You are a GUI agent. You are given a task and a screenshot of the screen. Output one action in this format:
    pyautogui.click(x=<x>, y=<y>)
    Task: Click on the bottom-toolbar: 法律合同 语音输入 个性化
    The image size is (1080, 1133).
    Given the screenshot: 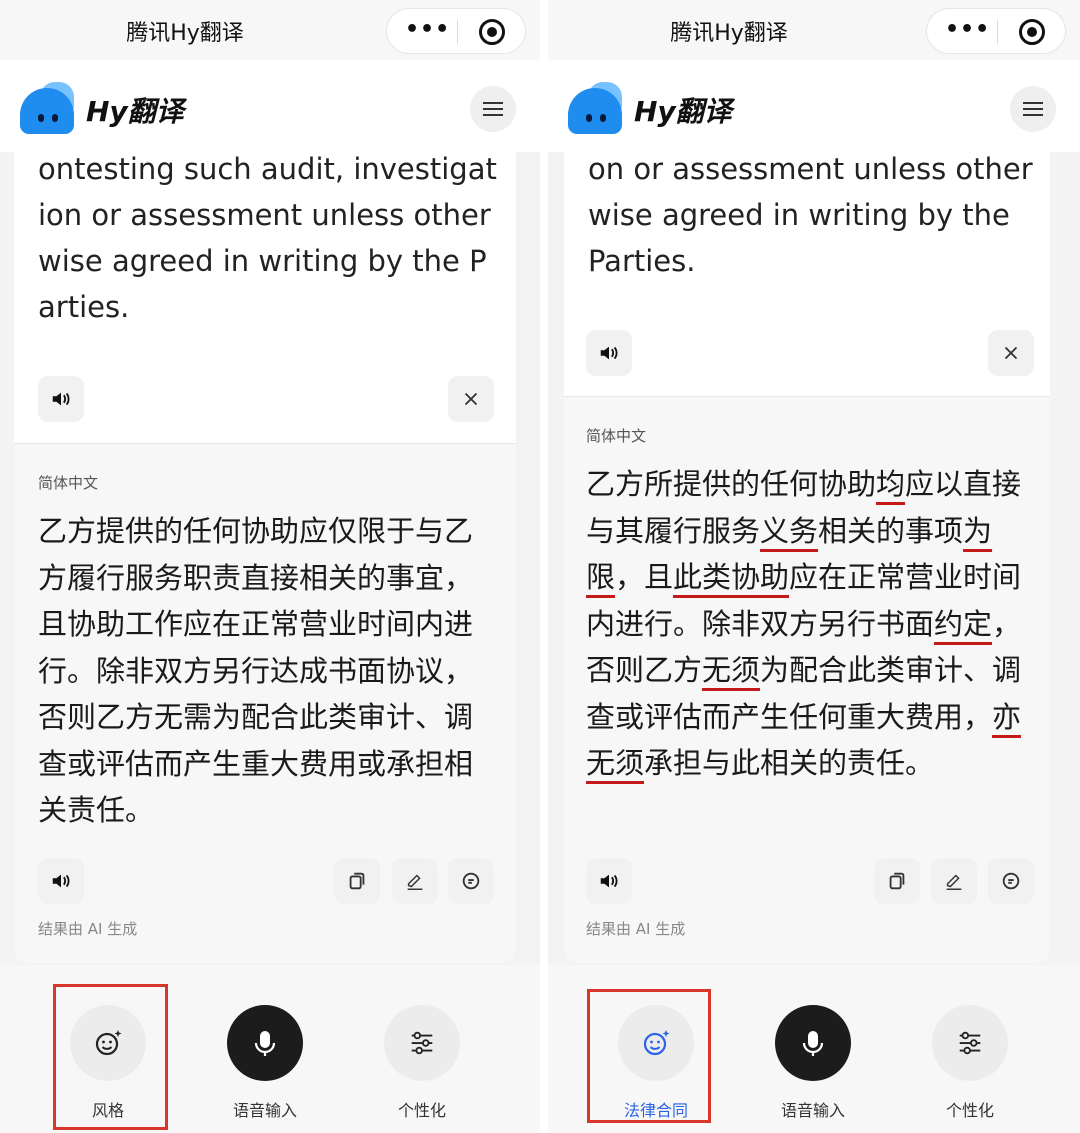 What is the action you would take?
    pyautogui.click(x=814, y=1049)
    